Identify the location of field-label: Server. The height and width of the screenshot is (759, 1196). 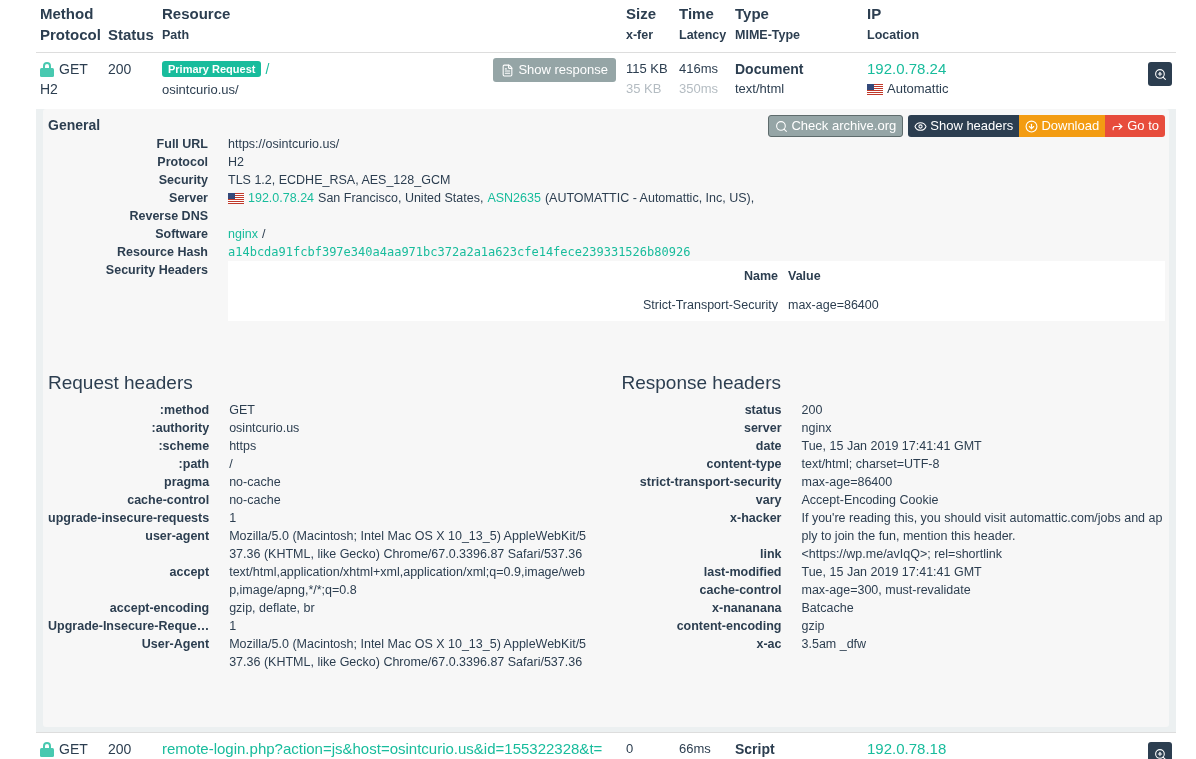
(188, 198).